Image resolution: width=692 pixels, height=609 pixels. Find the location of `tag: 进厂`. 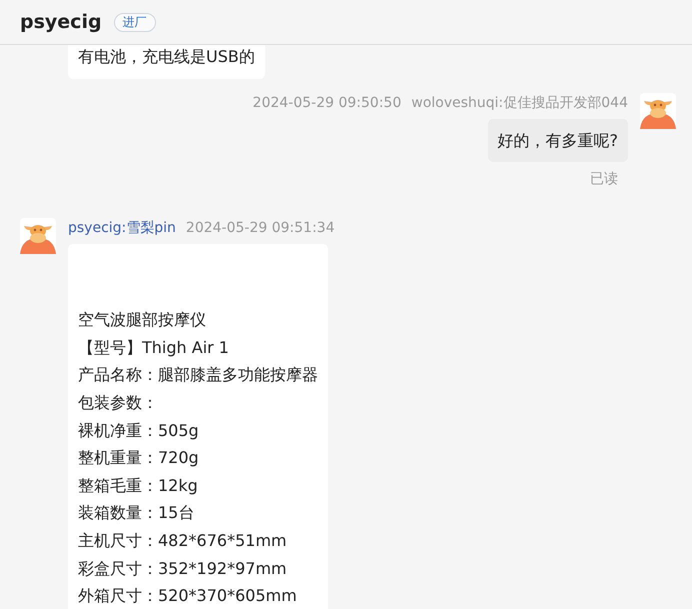

tag: 进厂 is located at coordinates (135, 22).